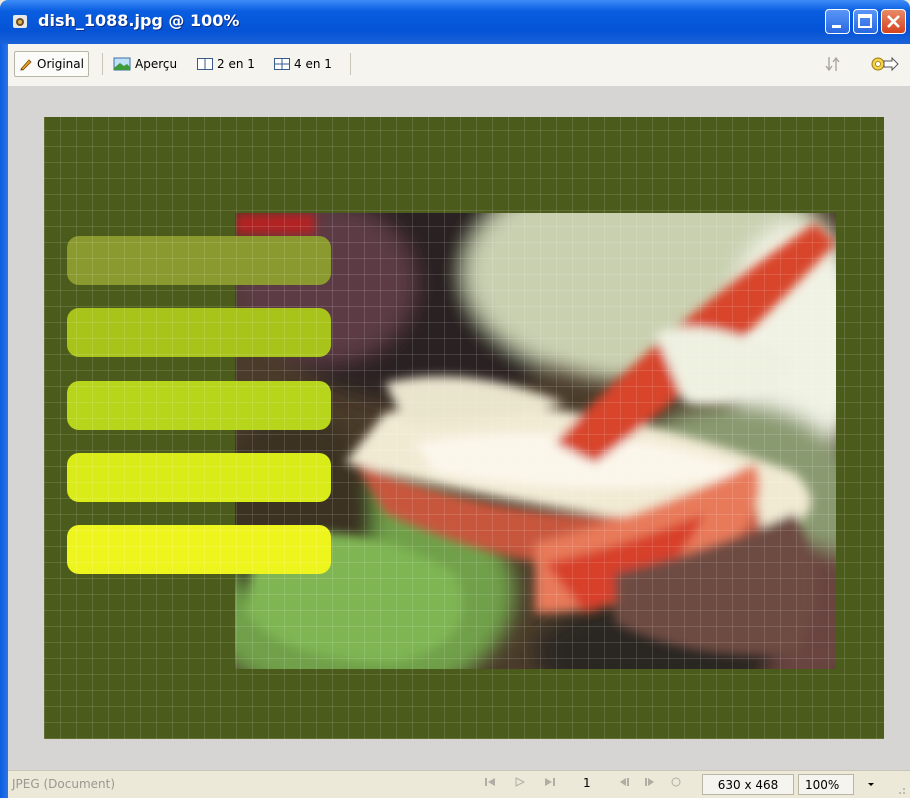 Image resolution: width=910 pixels, height=798 pixels. I want to click on four-up-view-button: 4 en 1, so click(303, 64).